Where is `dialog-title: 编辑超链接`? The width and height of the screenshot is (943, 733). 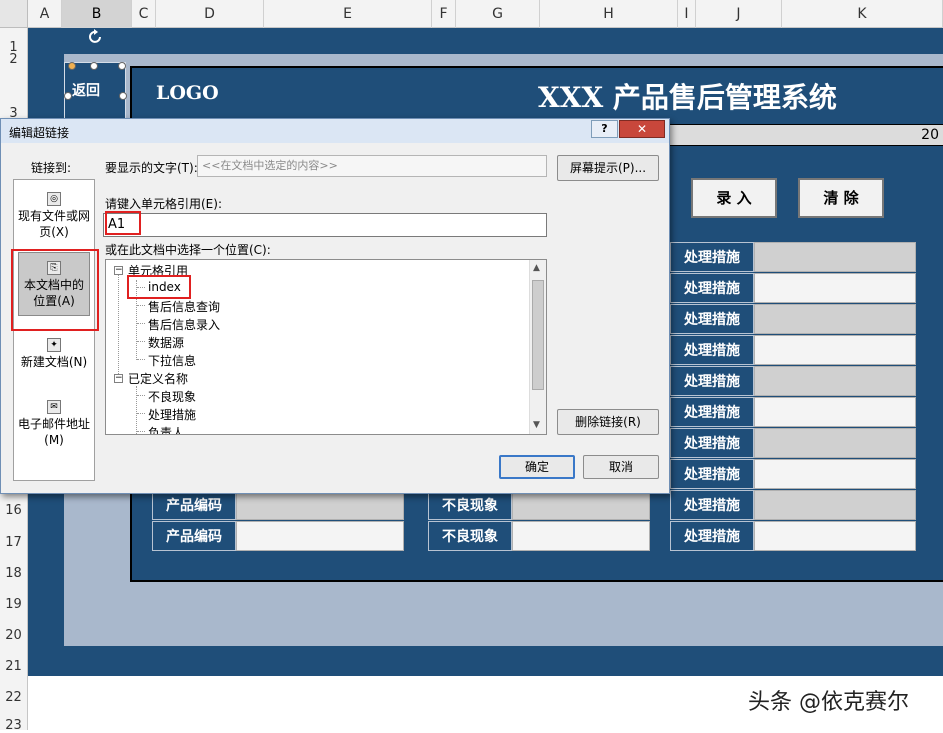
dialog-title: 编辑超链接 is located at coordinates (39, 133).